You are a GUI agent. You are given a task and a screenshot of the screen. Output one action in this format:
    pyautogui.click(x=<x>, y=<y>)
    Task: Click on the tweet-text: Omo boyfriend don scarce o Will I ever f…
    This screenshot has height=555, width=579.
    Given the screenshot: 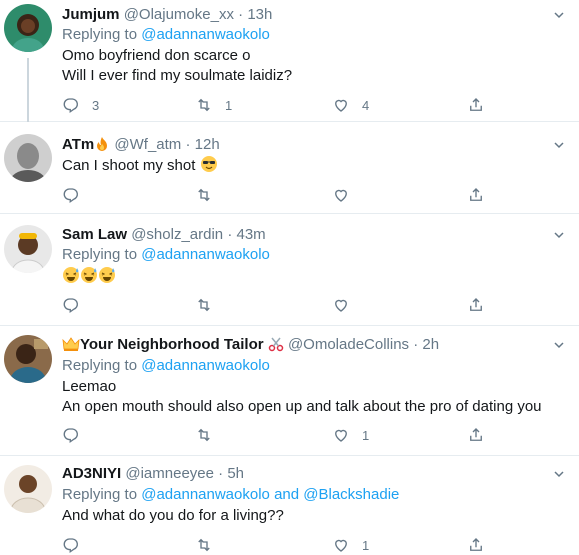 What is the action you would take?
    pyautogui.click(x=177, y=66)
    